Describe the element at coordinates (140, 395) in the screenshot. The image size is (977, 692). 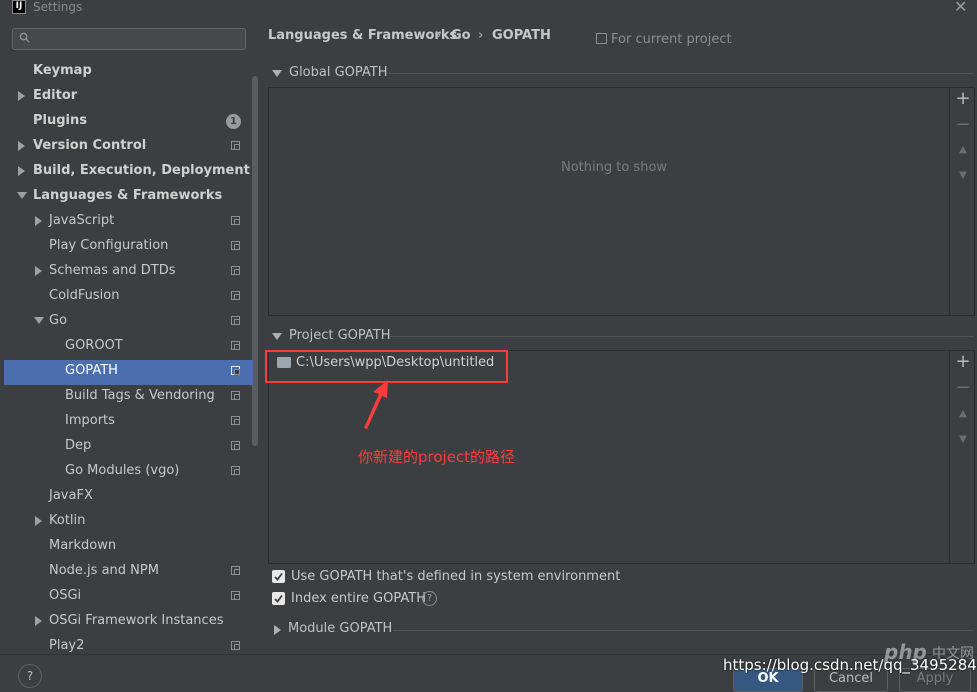
I see `sidebar-item-build-tags: Build Tags & Vendoring` at that location.